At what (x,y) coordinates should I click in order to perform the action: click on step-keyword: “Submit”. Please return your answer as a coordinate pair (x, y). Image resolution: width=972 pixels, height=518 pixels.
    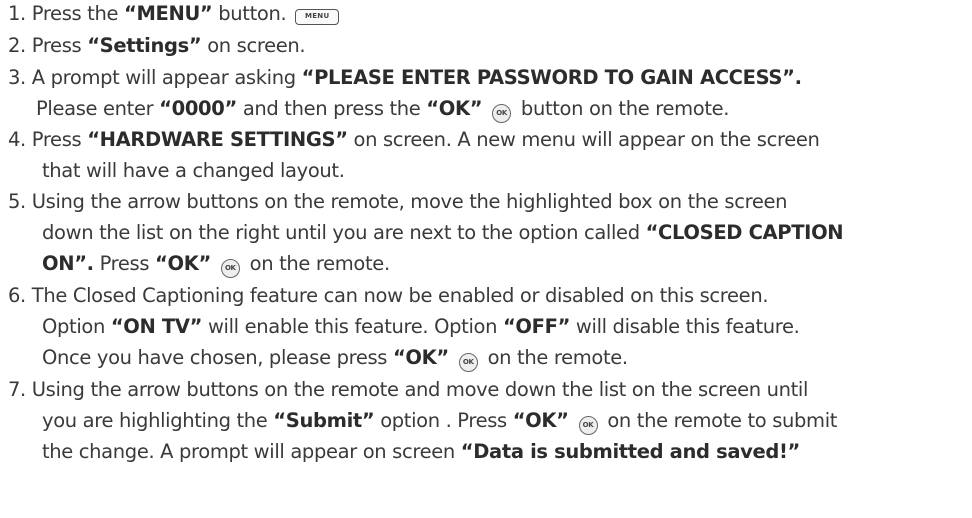
    Looking at the image, I should click on (324, 420).